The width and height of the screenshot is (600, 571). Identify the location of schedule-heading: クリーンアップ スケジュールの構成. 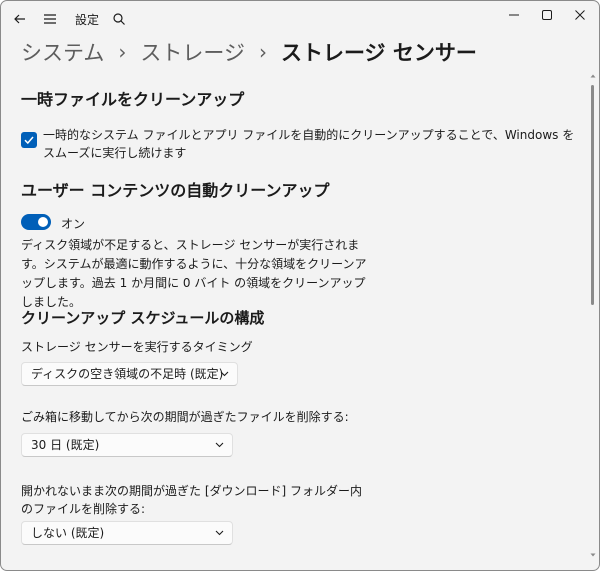
(143, 318).